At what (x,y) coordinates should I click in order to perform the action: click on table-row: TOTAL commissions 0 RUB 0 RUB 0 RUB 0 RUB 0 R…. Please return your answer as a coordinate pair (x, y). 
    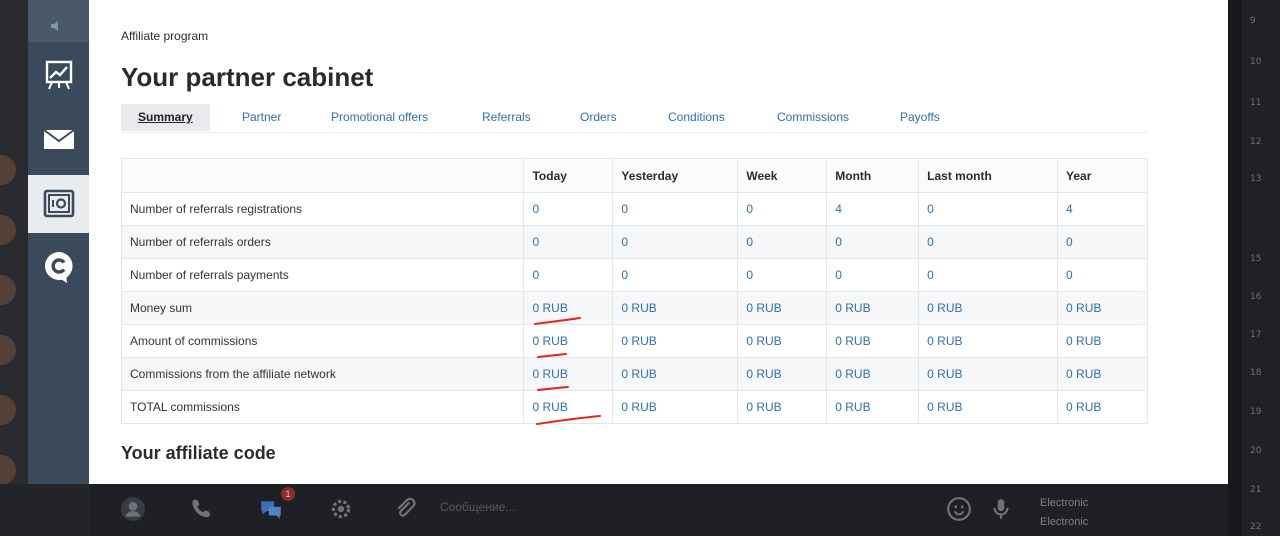
    Looking at the image, I should click on (634, 407).